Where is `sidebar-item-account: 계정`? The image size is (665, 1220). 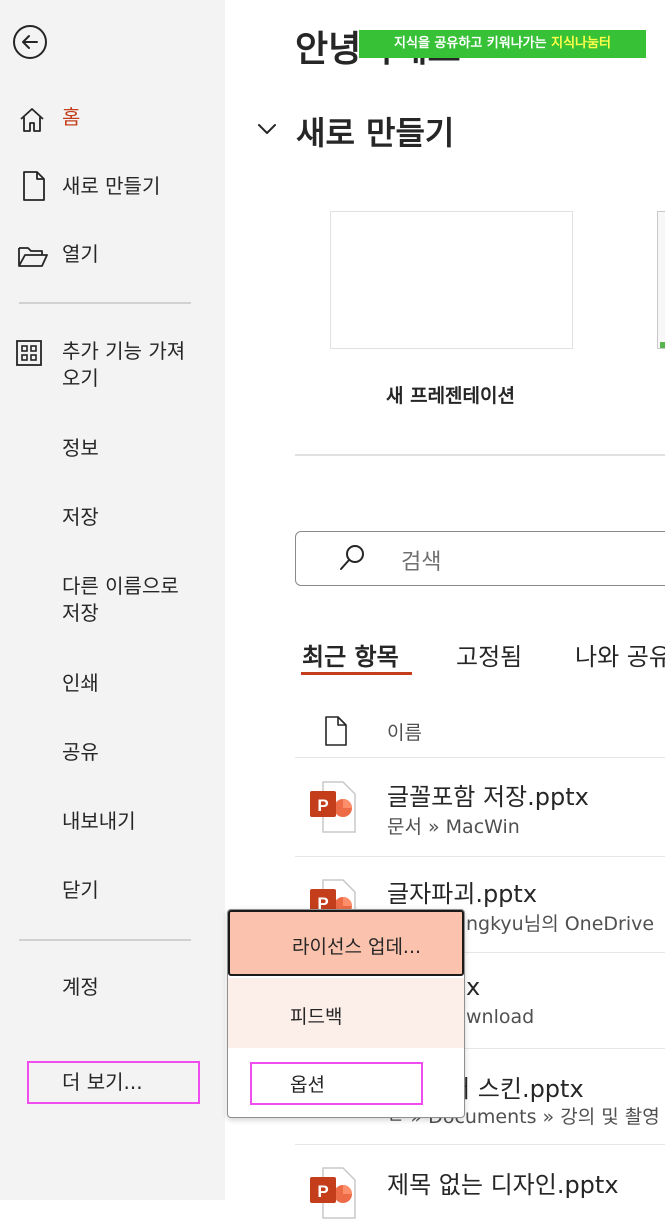 sidebar-item-account: 계정 is located at coordinates (80, 987).